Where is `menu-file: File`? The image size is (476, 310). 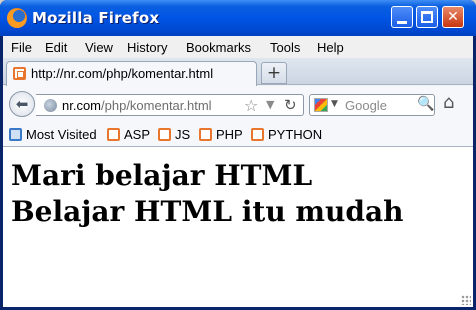
menu-file: File is located at coordinates (21, 47).